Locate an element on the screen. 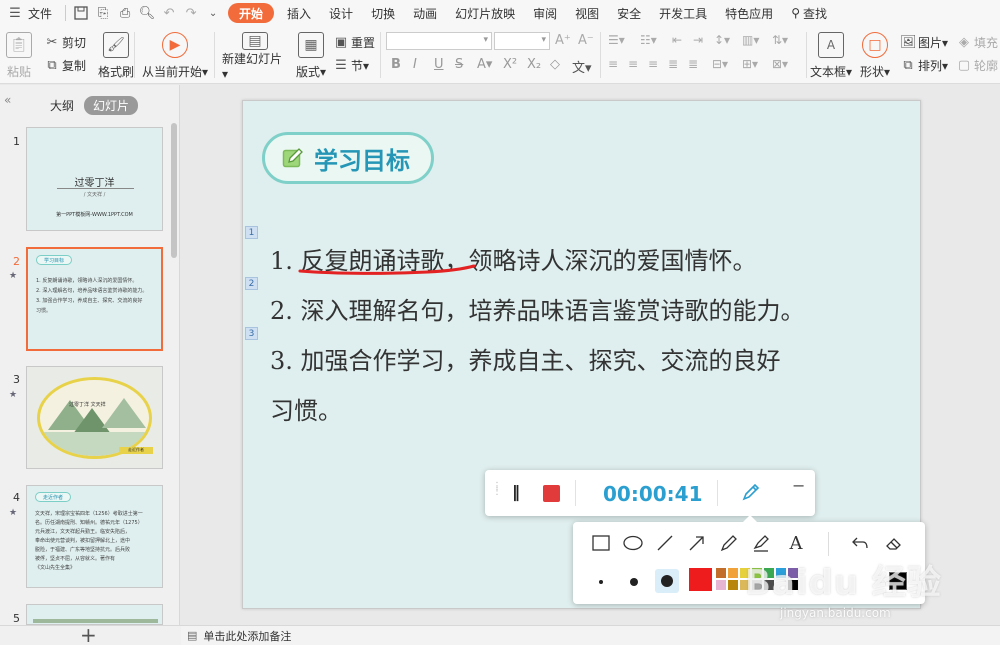  text-effects-button: 文▾ is located at coordinates (582, 66).